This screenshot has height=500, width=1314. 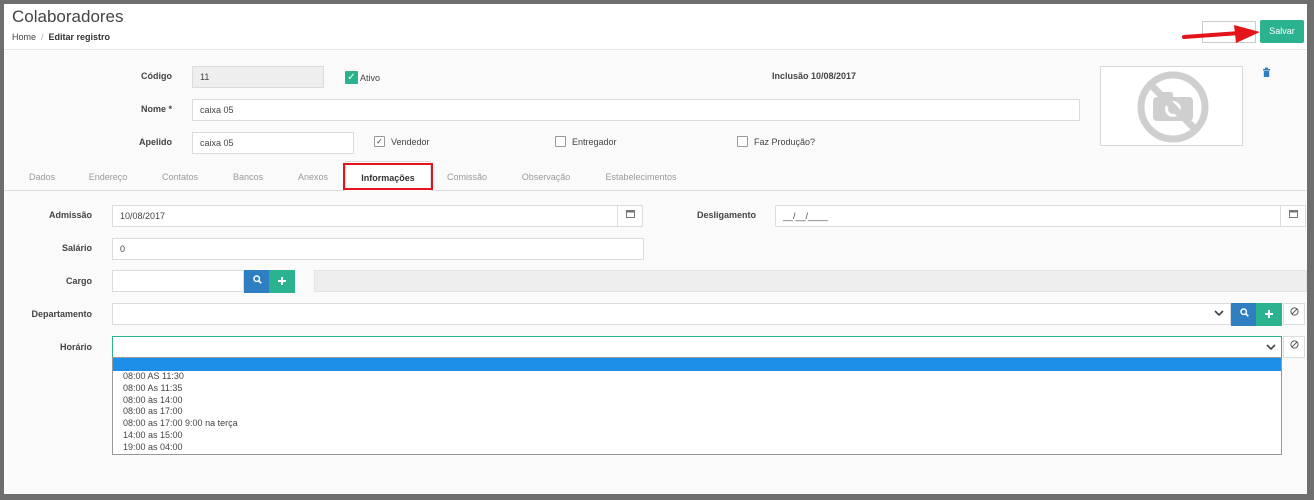 I want to click on tab-contatos: Contatos, so click(x=180, y=176).